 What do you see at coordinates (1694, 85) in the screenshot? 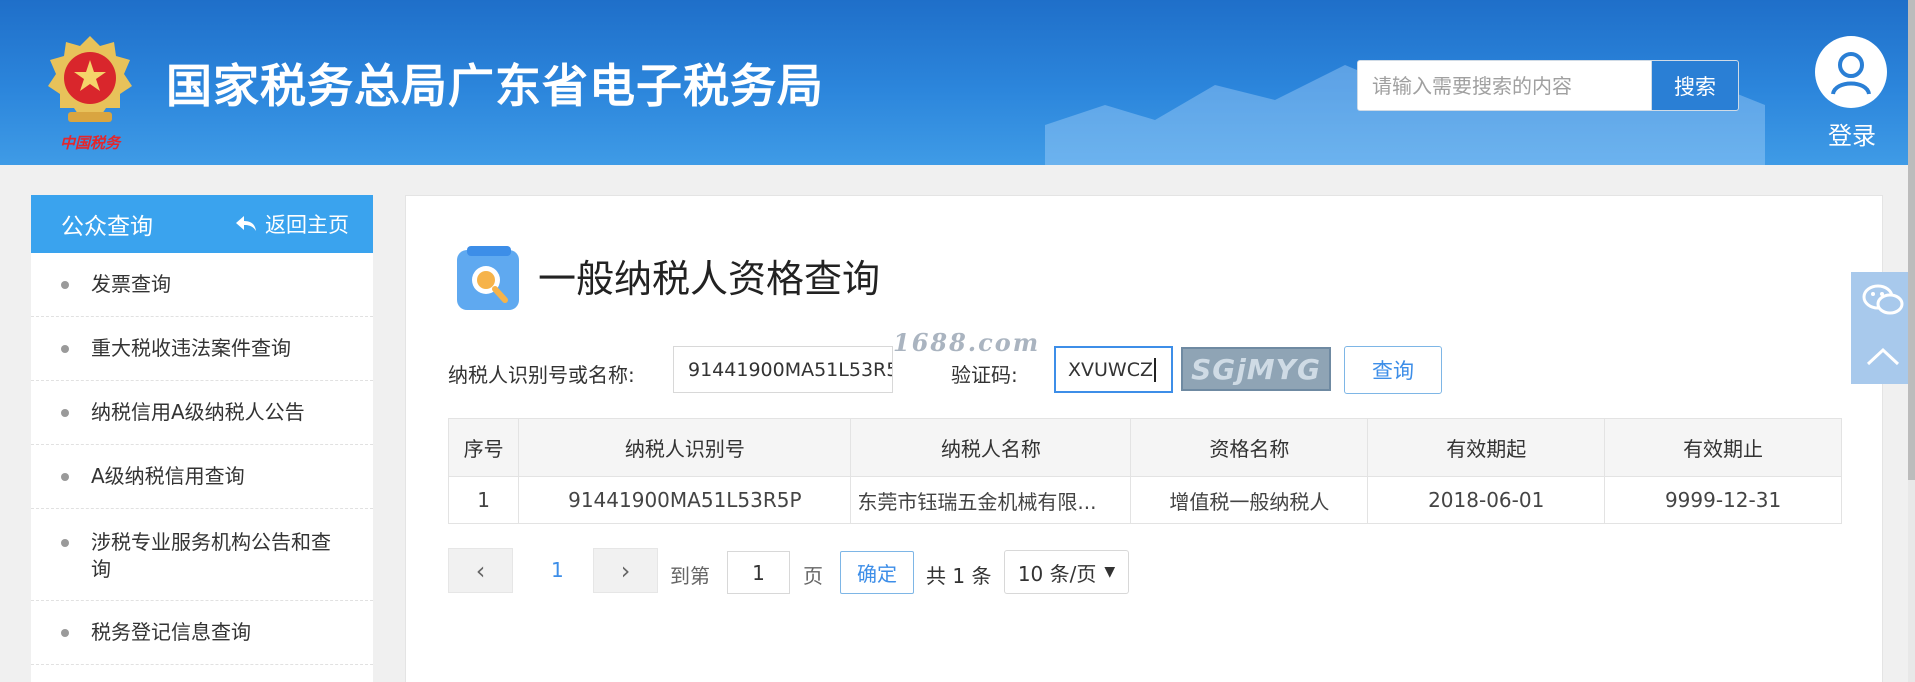
I see `search-button: 搜索` at bounding box center [1694, 85].